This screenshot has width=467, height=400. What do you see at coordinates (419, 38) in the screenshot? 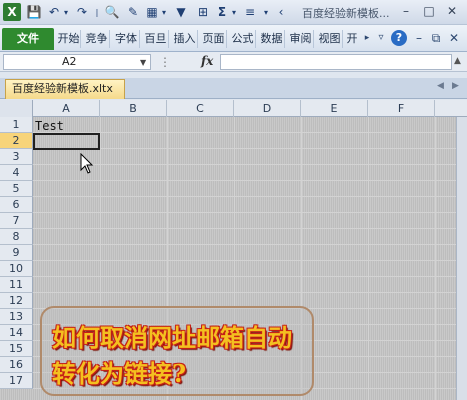
I see `workbook-minimize-icon: –` at bounding box center [419, 38].